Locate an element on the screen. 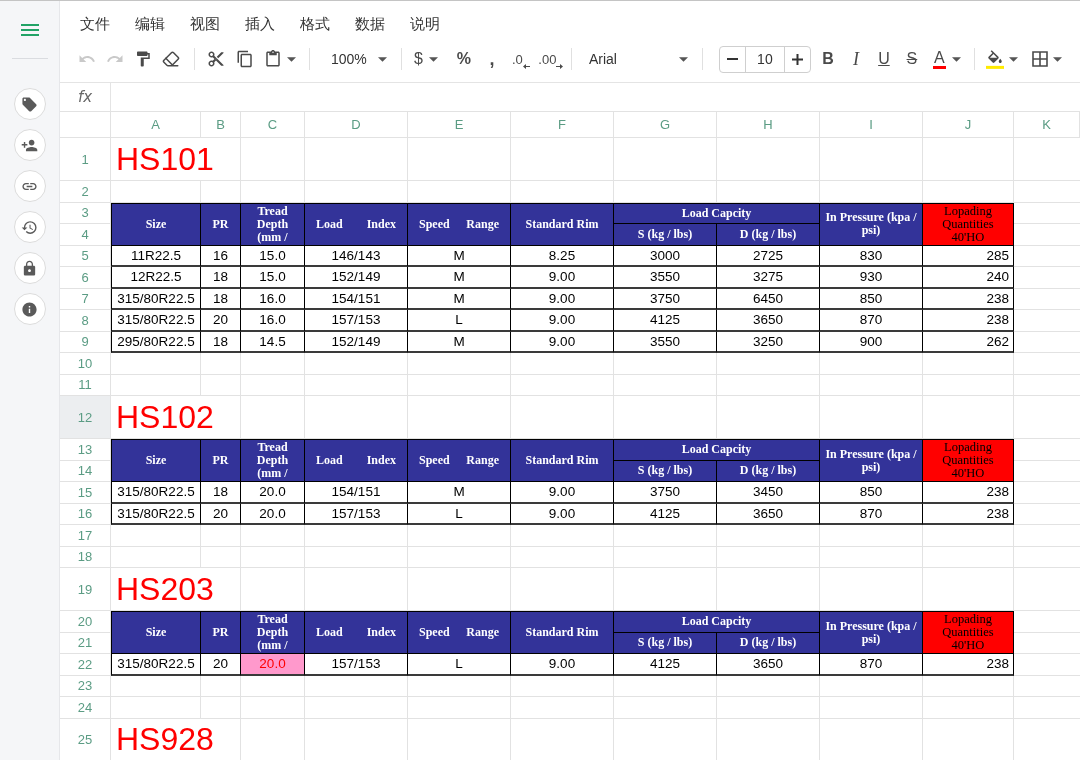 Image resolution: width=1080 pixels, height=760 pixels. plus-icon is located at coordinates (797, 59).